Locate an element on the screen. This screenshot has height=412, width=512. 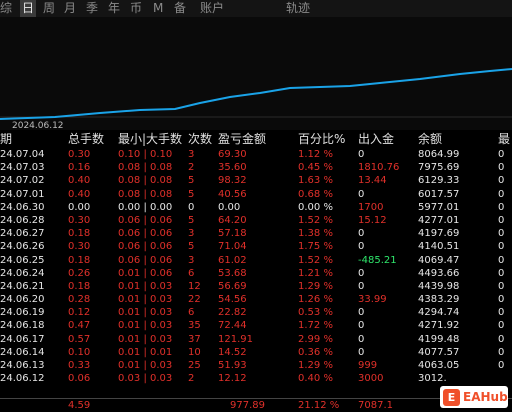
cell-balance: 4383.29 is located at coordinates (439, 300).